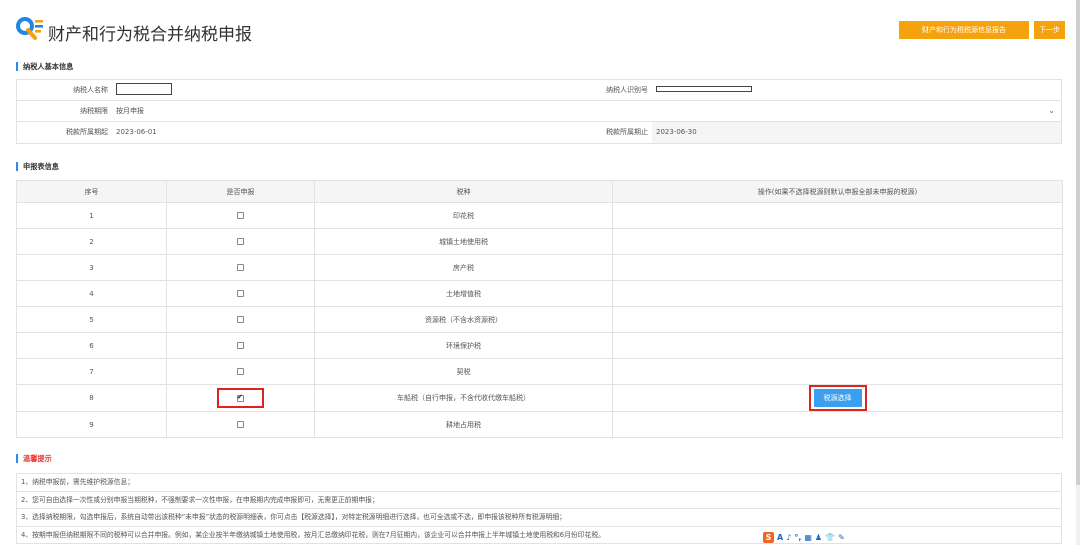 This screenshot has width=1080, height=545. What do you see at coordinates (818, 537) in the screenshot?
I see `ime-user-icon: ♟` at bounding box center [818, 537].